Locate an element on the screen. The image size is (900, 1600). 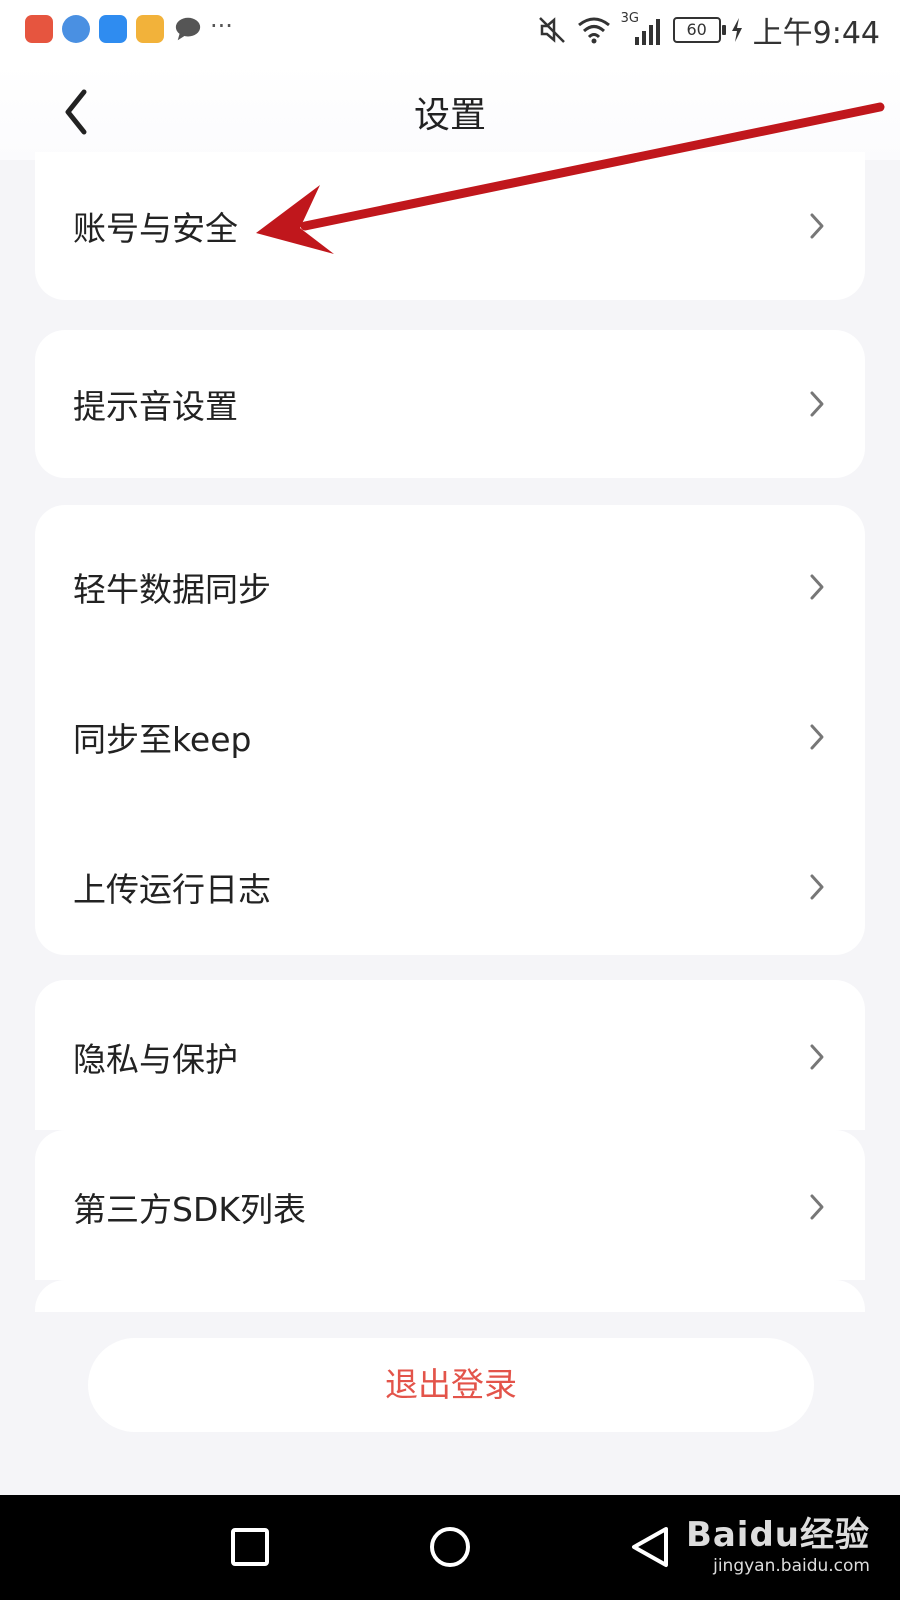
charging-icon is located at coordinates (736, 30).